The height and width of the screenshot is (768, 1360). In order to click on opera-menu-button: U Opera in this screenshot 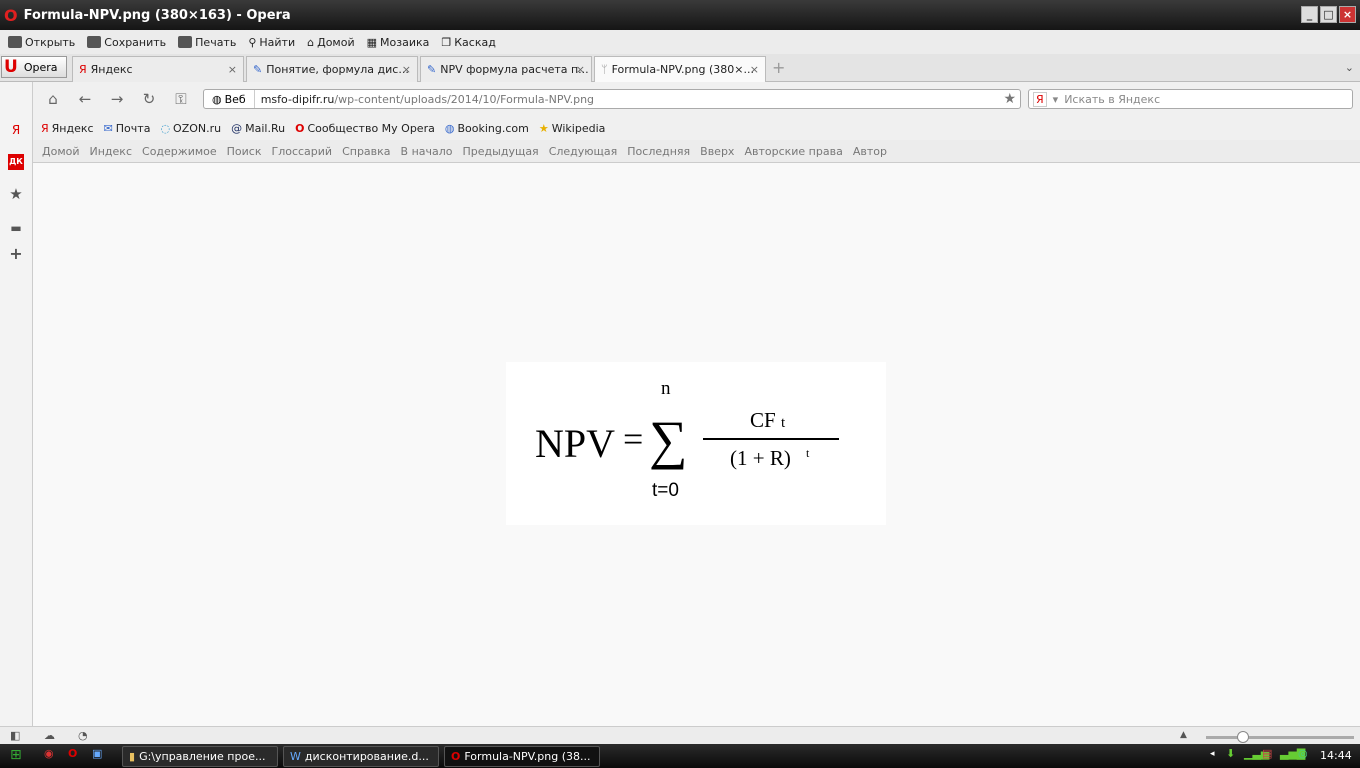, I will do `click(34, 67)`.